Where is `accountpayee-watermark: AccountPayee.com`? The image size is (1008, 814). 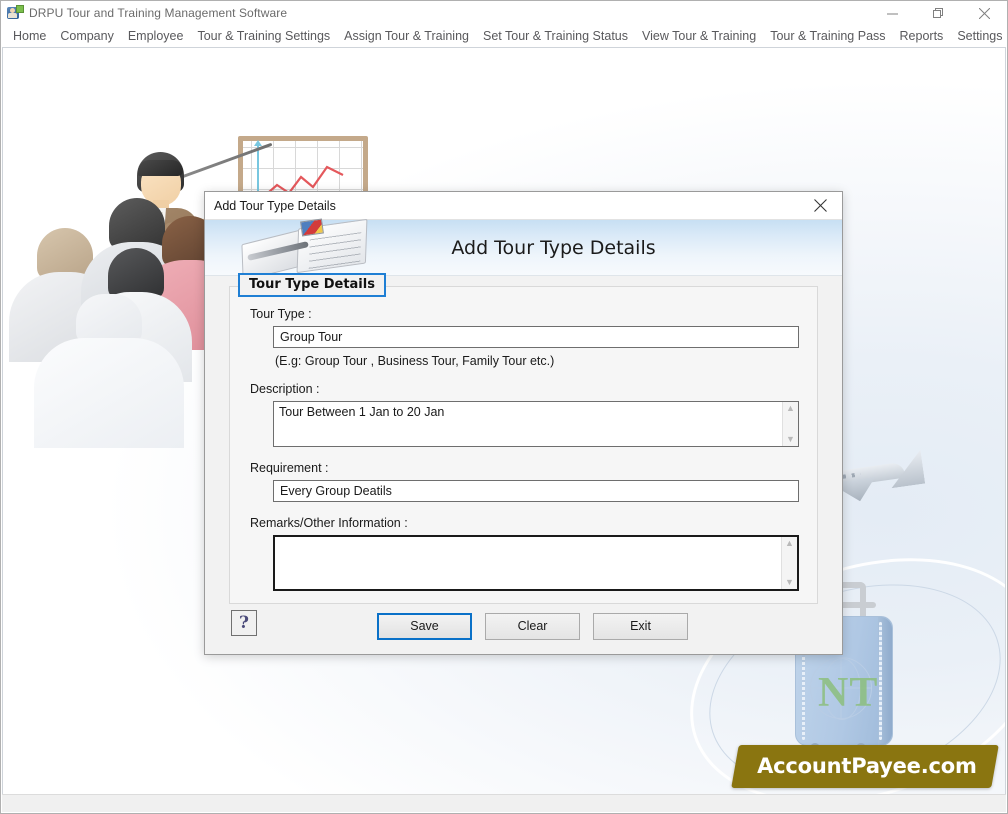
accountpayee-watermark: AccountPayee.com is located at coordinates (865, 766).